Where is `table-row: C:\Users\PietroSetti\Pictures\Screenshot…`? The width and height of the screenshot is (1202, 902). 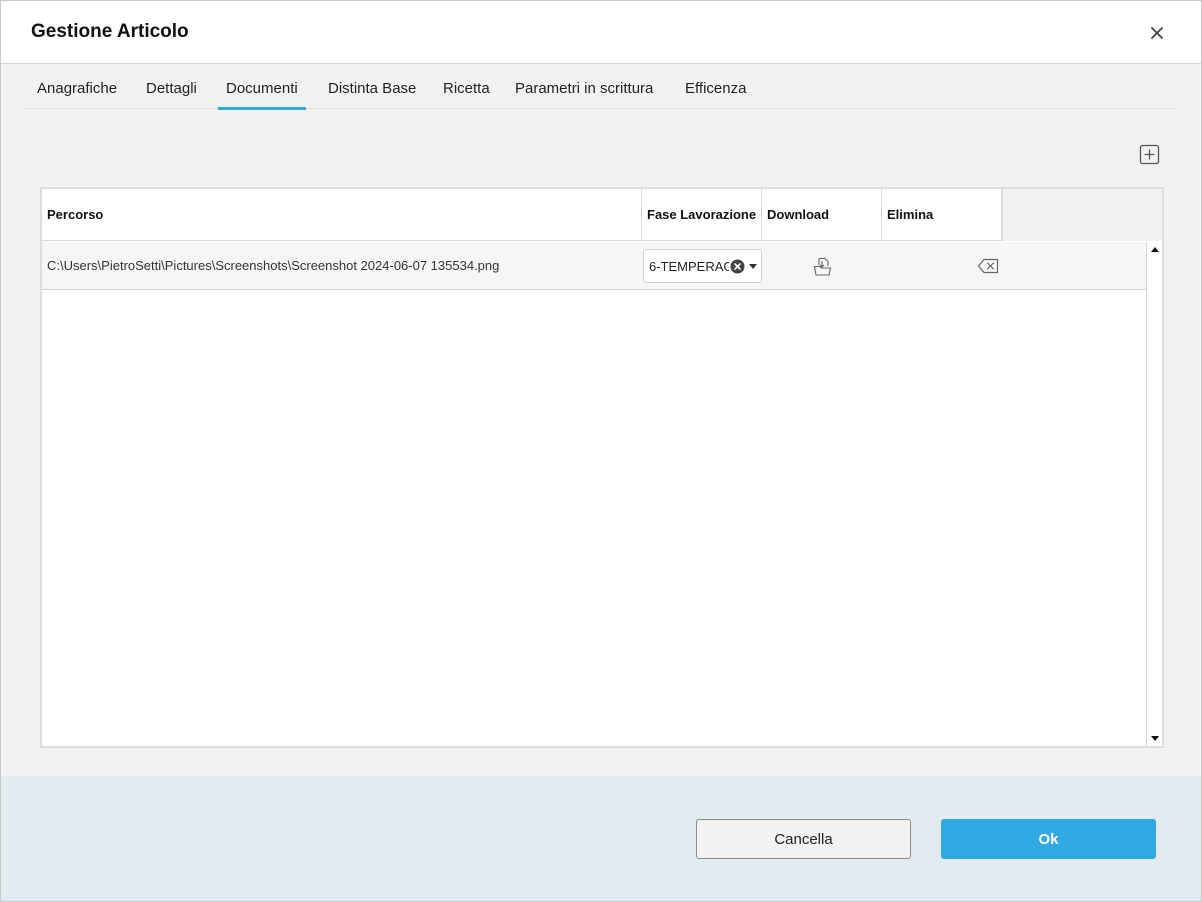 table-row: C:\Users\PietroSetti\Pictures\Screenshot… is located at coordinates (594, 266).